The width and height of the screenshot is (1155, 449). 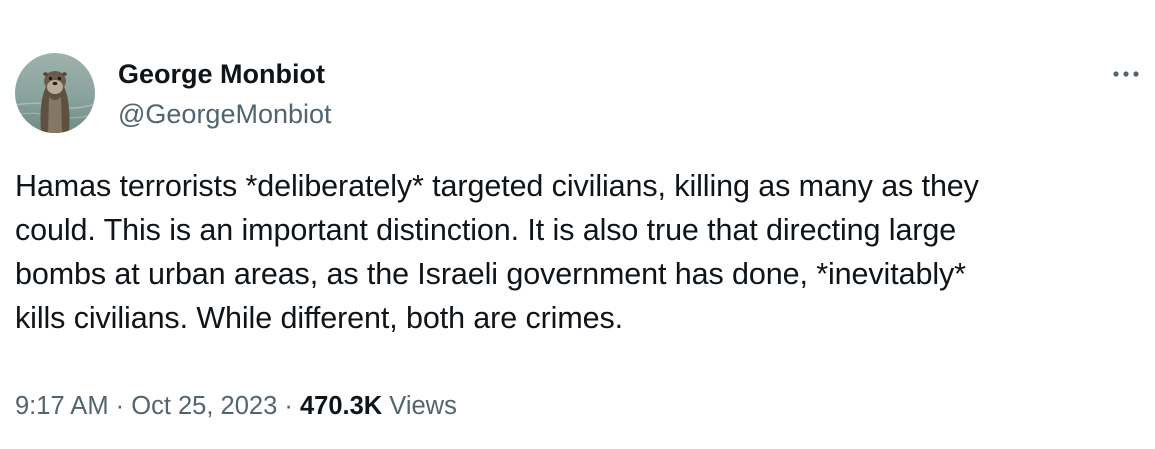 I want to click on more-options-button, so click(x=1126, y=74).